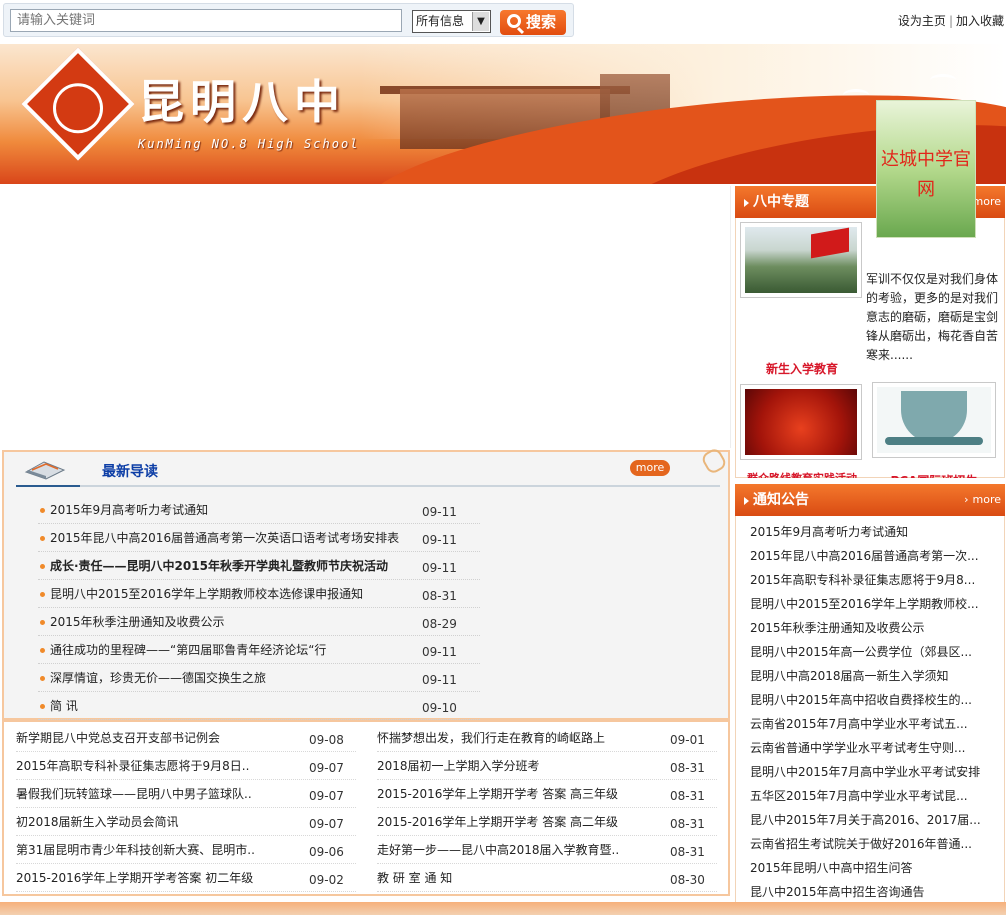 Image resolution: width=1006 pixels, height=915 pixels. I want to click on news-item: 2015年高职专科补录征集志愿将于9月8日.. 09-07, so click(186, 766).